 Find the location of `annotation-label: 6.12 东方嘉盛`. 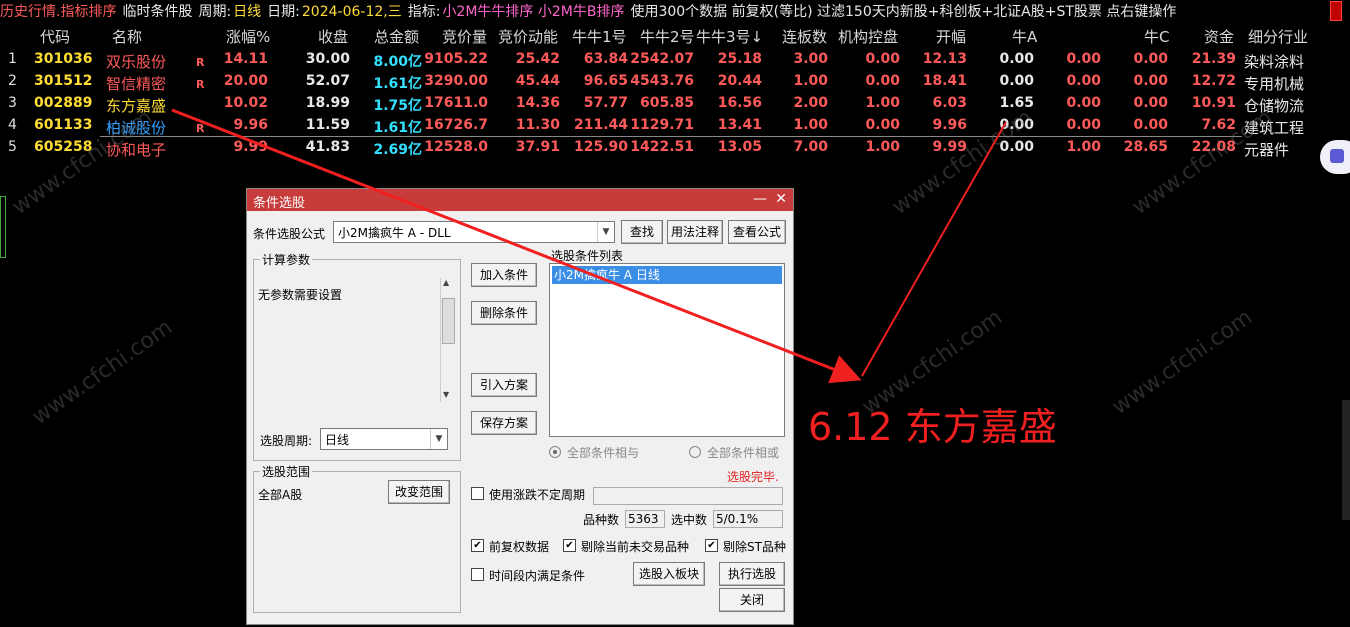

annotation-label: 6.12 东方嘉盛 is located at coordinates (932, 427).